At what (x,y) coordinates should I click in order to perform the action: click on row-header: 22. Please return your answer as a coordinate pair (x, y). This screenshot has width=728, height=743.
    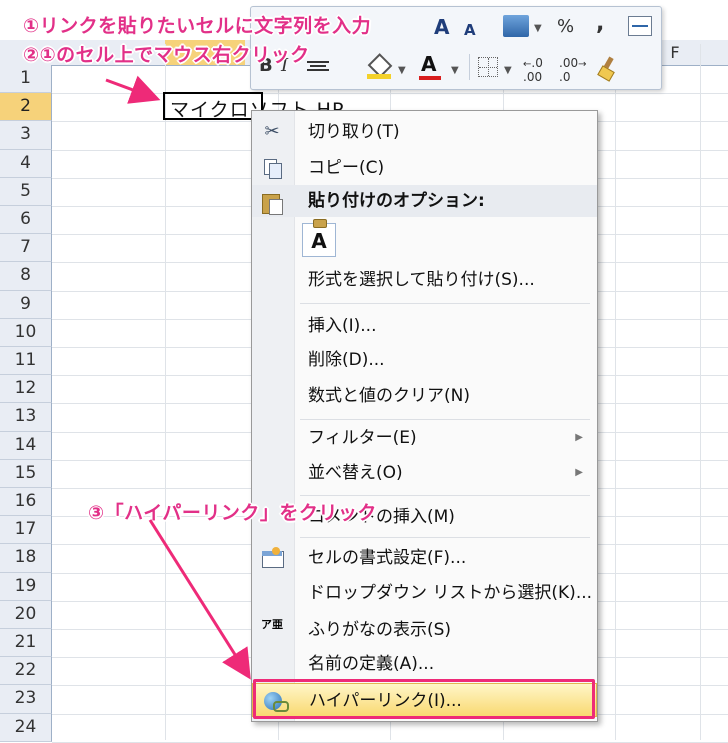
    Looking at the image, I should click on (26, 671).